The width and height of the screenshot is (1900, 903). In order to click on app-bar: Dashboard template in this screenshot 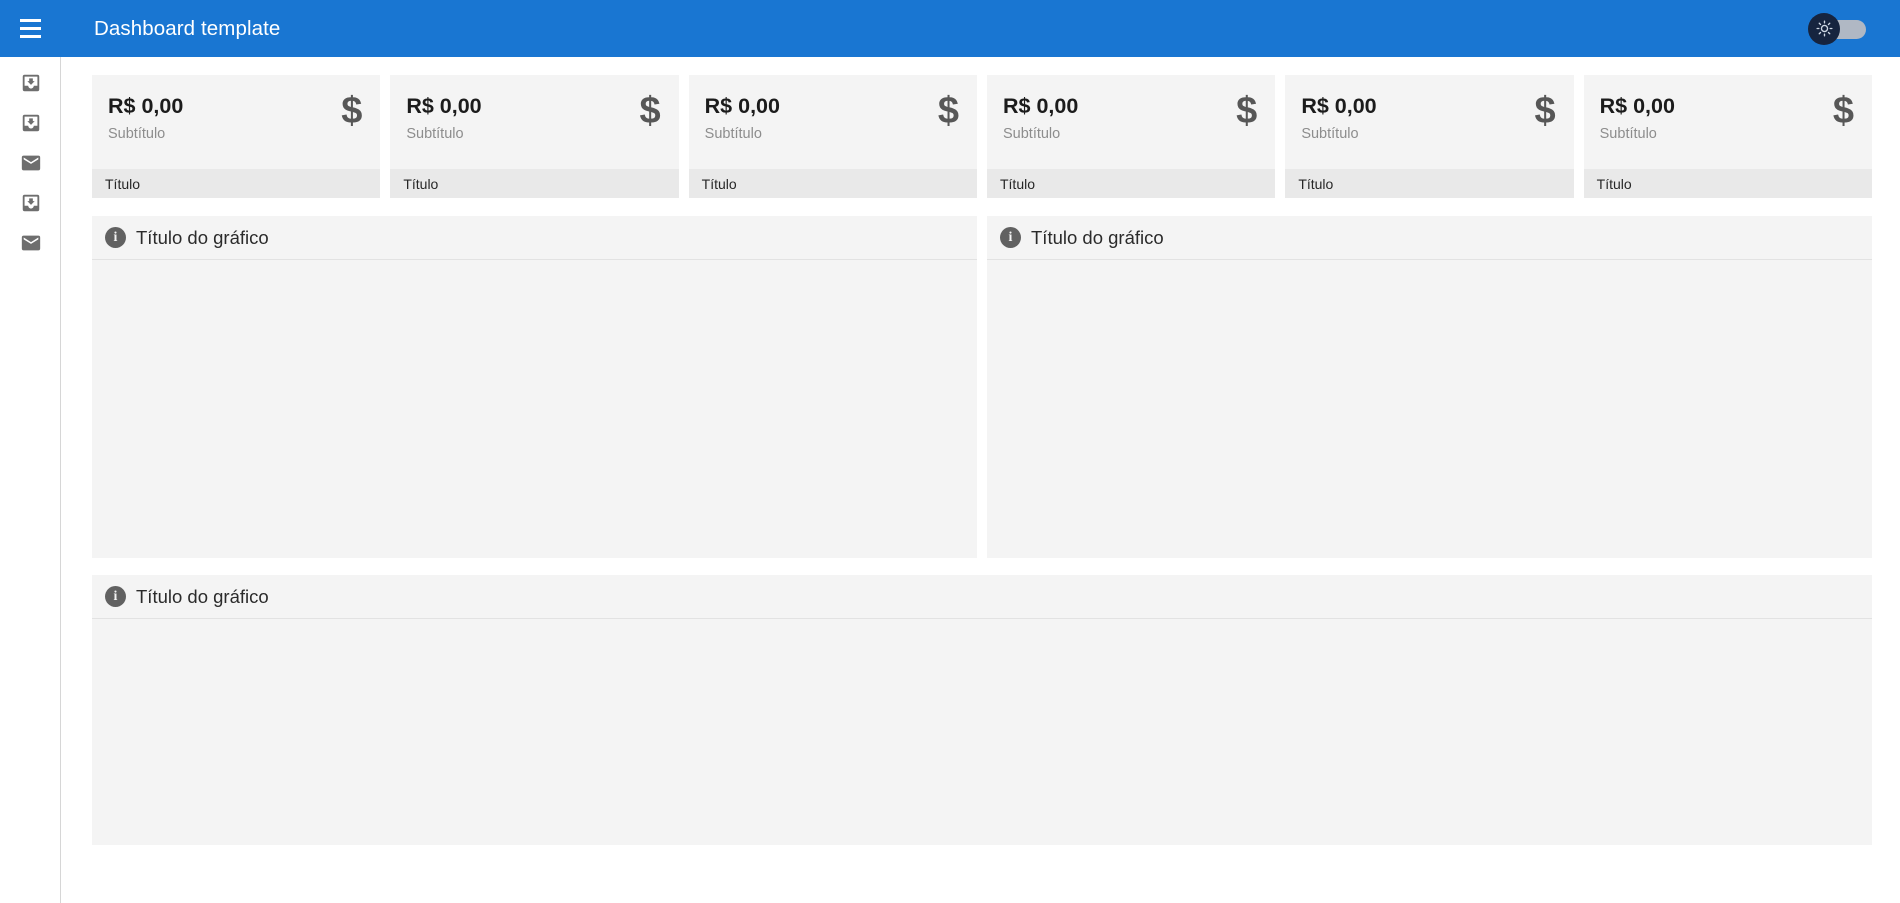, I will do `click(950, 28)`.